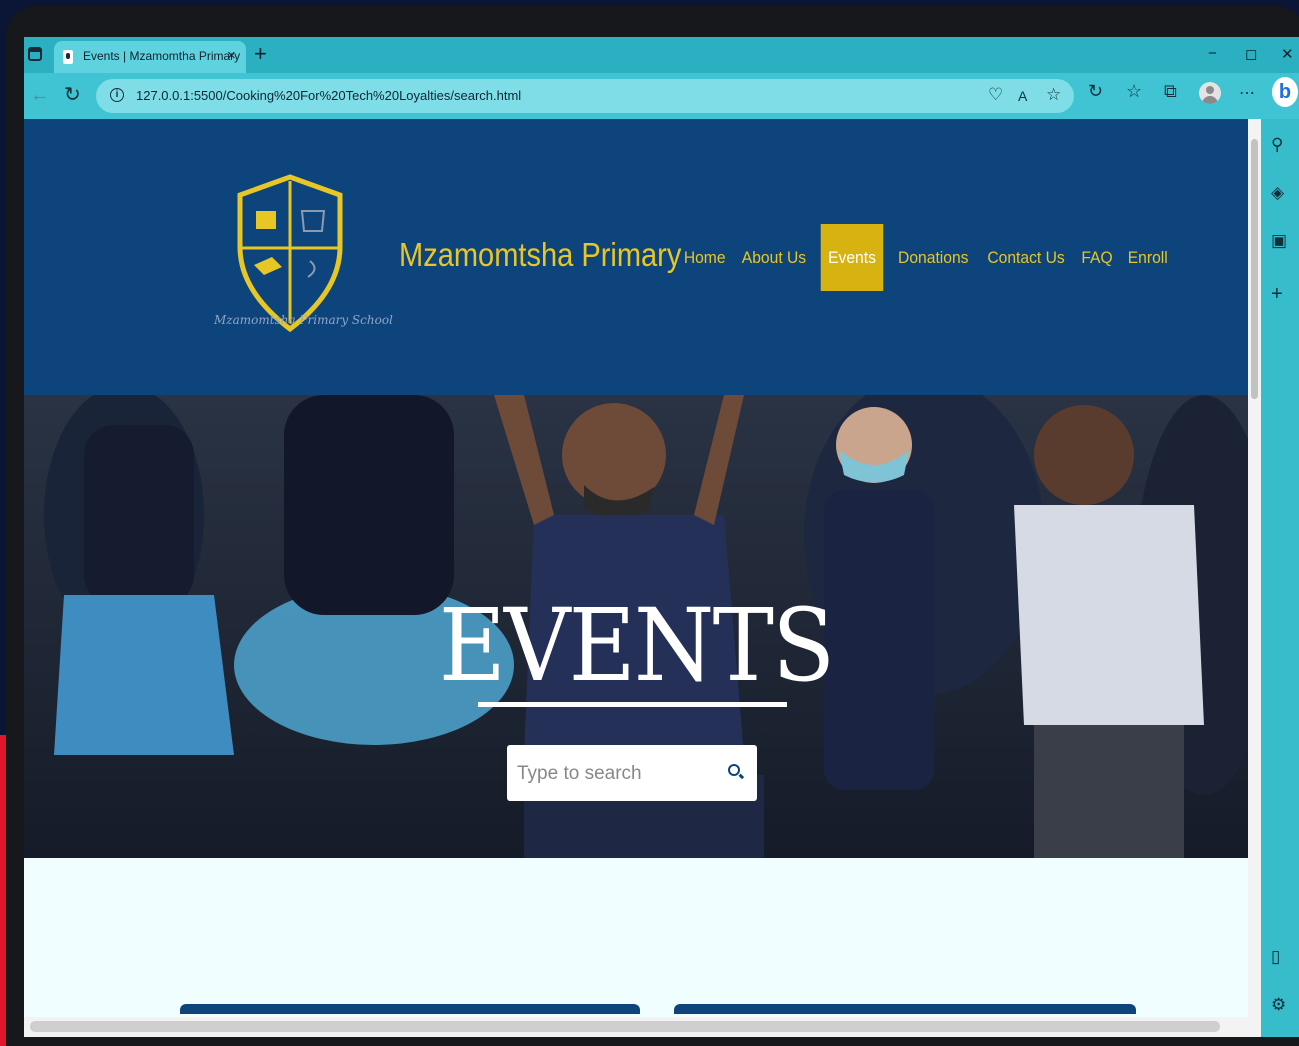 This screenshot has height=1046, width=1299. What do you see at coordinates (231, 55) in the screenshot?
I see `tab-close-icon: ×` at bounding box center [231, 55].